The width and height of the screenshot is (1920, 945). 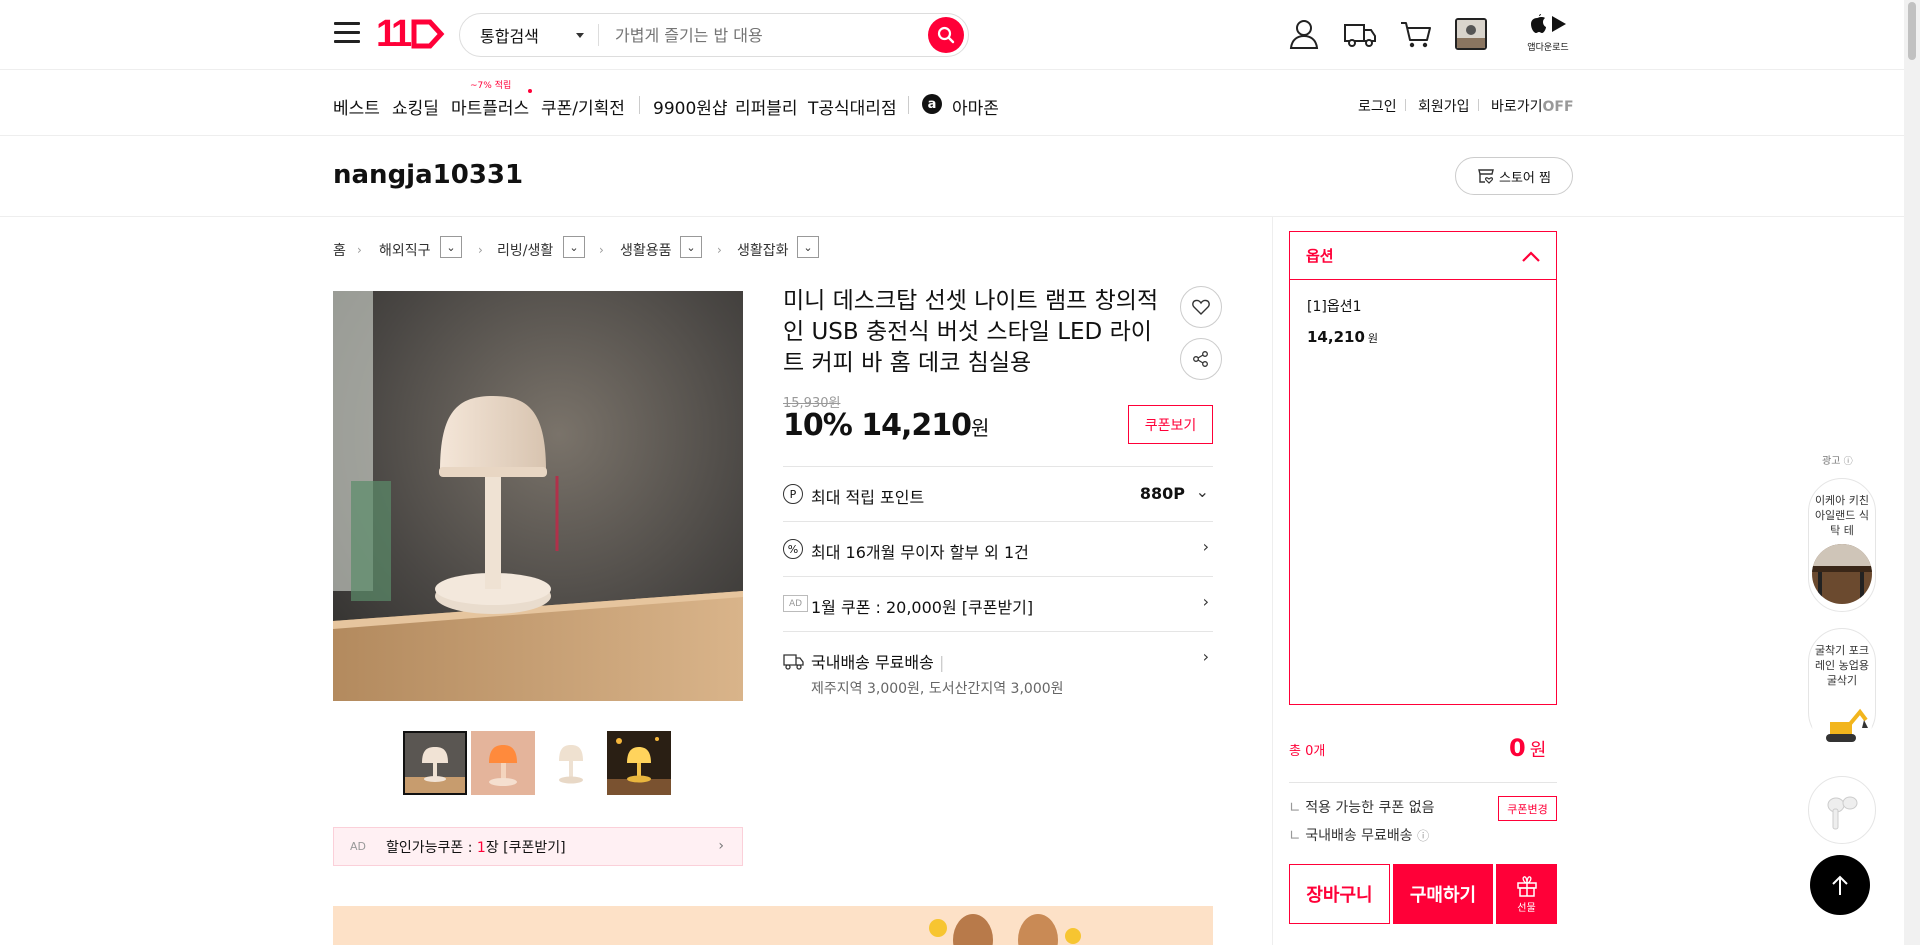 I want to click on scroll-to-top-button, so click(x=1840, y=885).